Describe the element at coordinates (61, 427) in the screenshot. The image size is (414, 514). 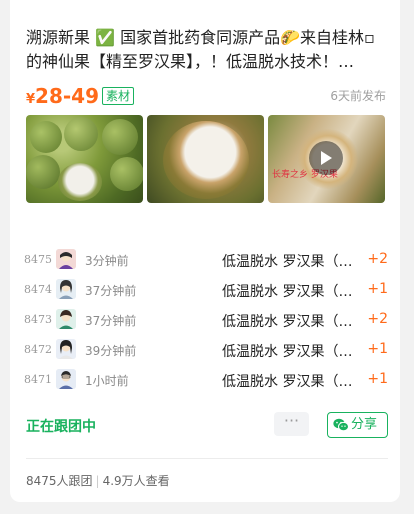
I see `group-buy-status: 正在跟团中` at that location.